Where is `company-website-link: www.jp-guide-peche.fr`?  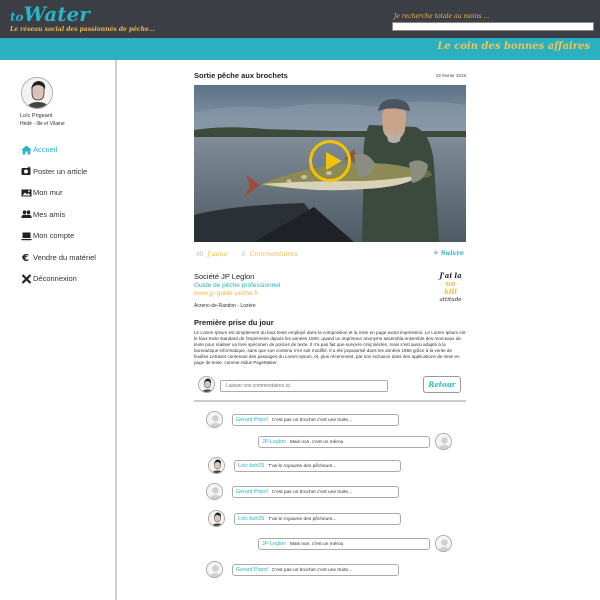 company-website-link: www.jp-guide-peche.fr is located at coordinates (226, 293).